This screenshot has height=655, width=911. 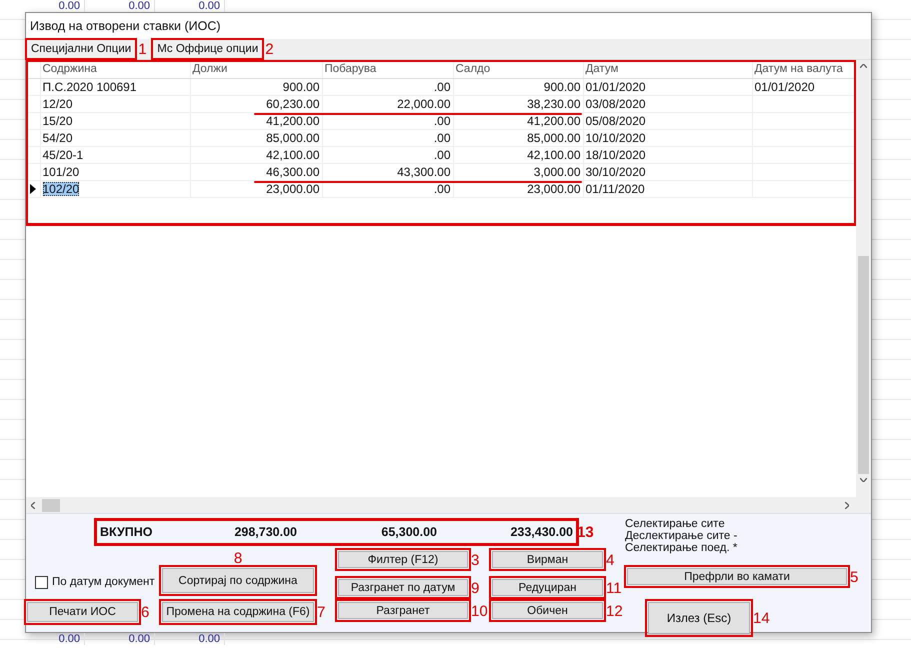 I want to click on table-cell: П.С.2020 100691, so click(x=89, y=87).